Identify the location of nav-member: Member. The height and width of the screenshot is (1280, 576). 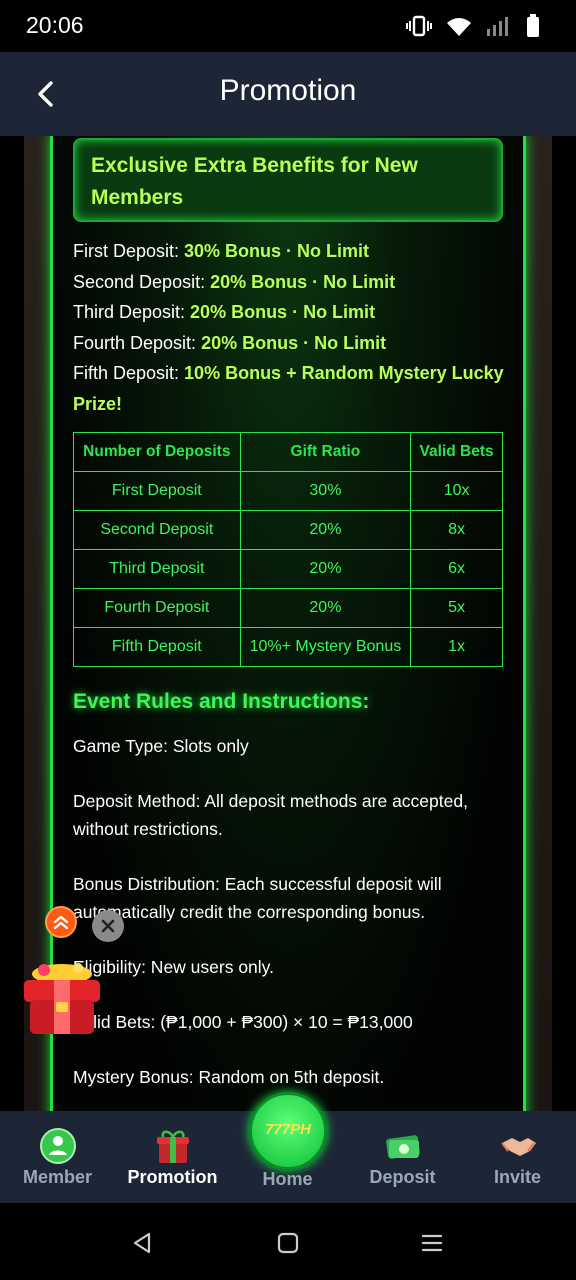
(57, 1157).